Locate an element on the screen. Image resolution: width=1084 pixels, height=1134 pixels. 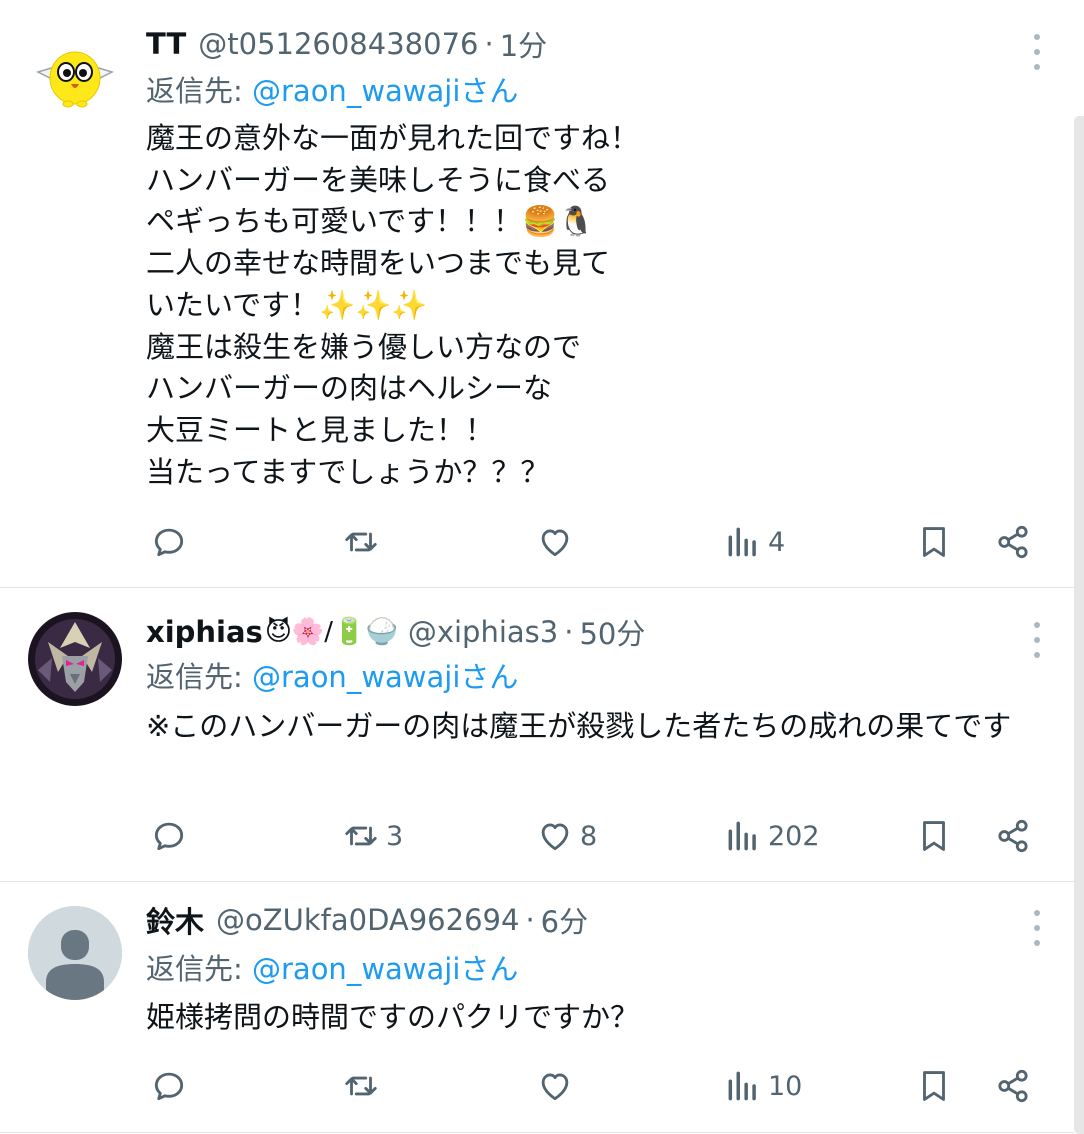
robot-avatar-icon is located at coordinates (75, 659).